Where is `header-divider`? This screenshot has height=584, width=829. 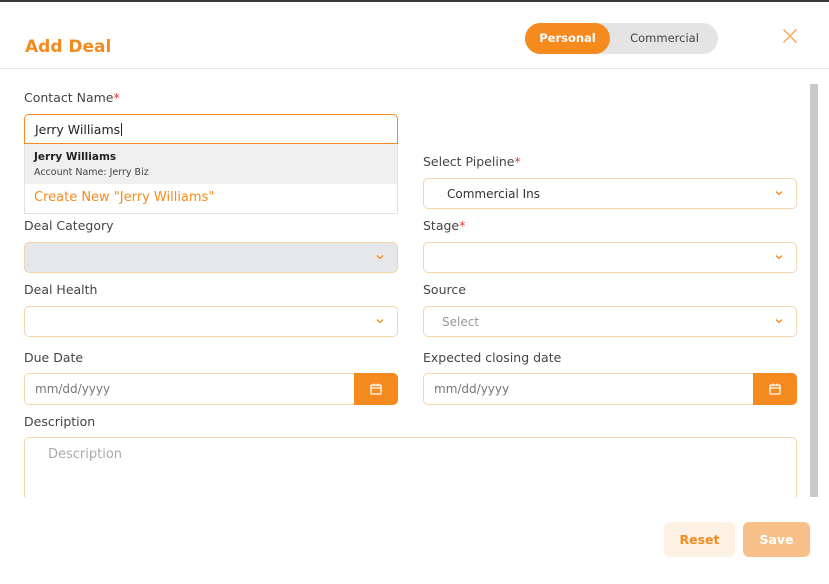
header-divider is located at coordinates (414, 68).